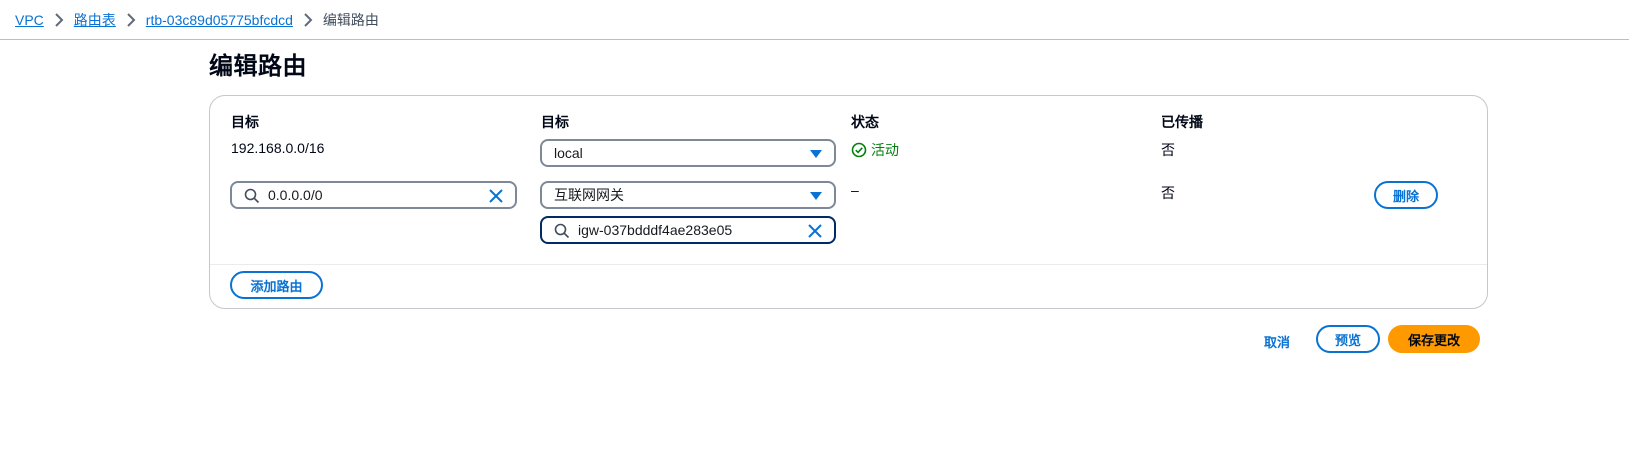  What do you see at coordinates (885, 150) in the screenshot?
I see `status-text: 活动` at bounding box center [885, 150].